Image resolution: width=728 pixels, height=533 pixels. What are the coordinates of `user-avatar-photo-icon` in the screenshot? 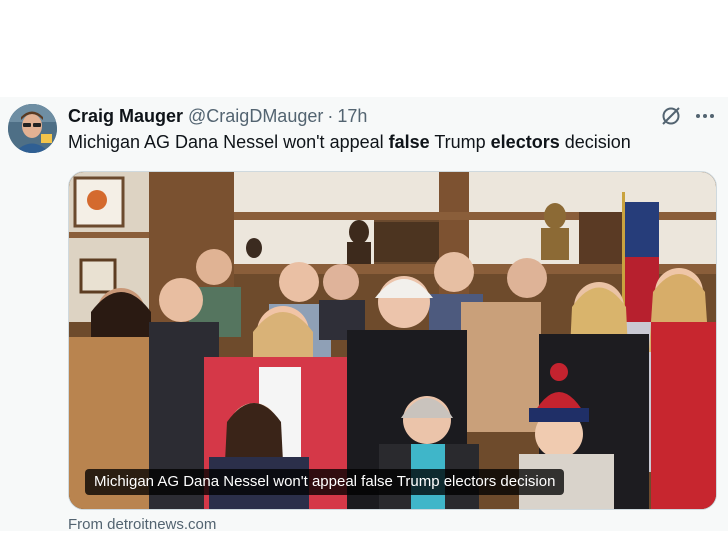 It's located at (32, 128).